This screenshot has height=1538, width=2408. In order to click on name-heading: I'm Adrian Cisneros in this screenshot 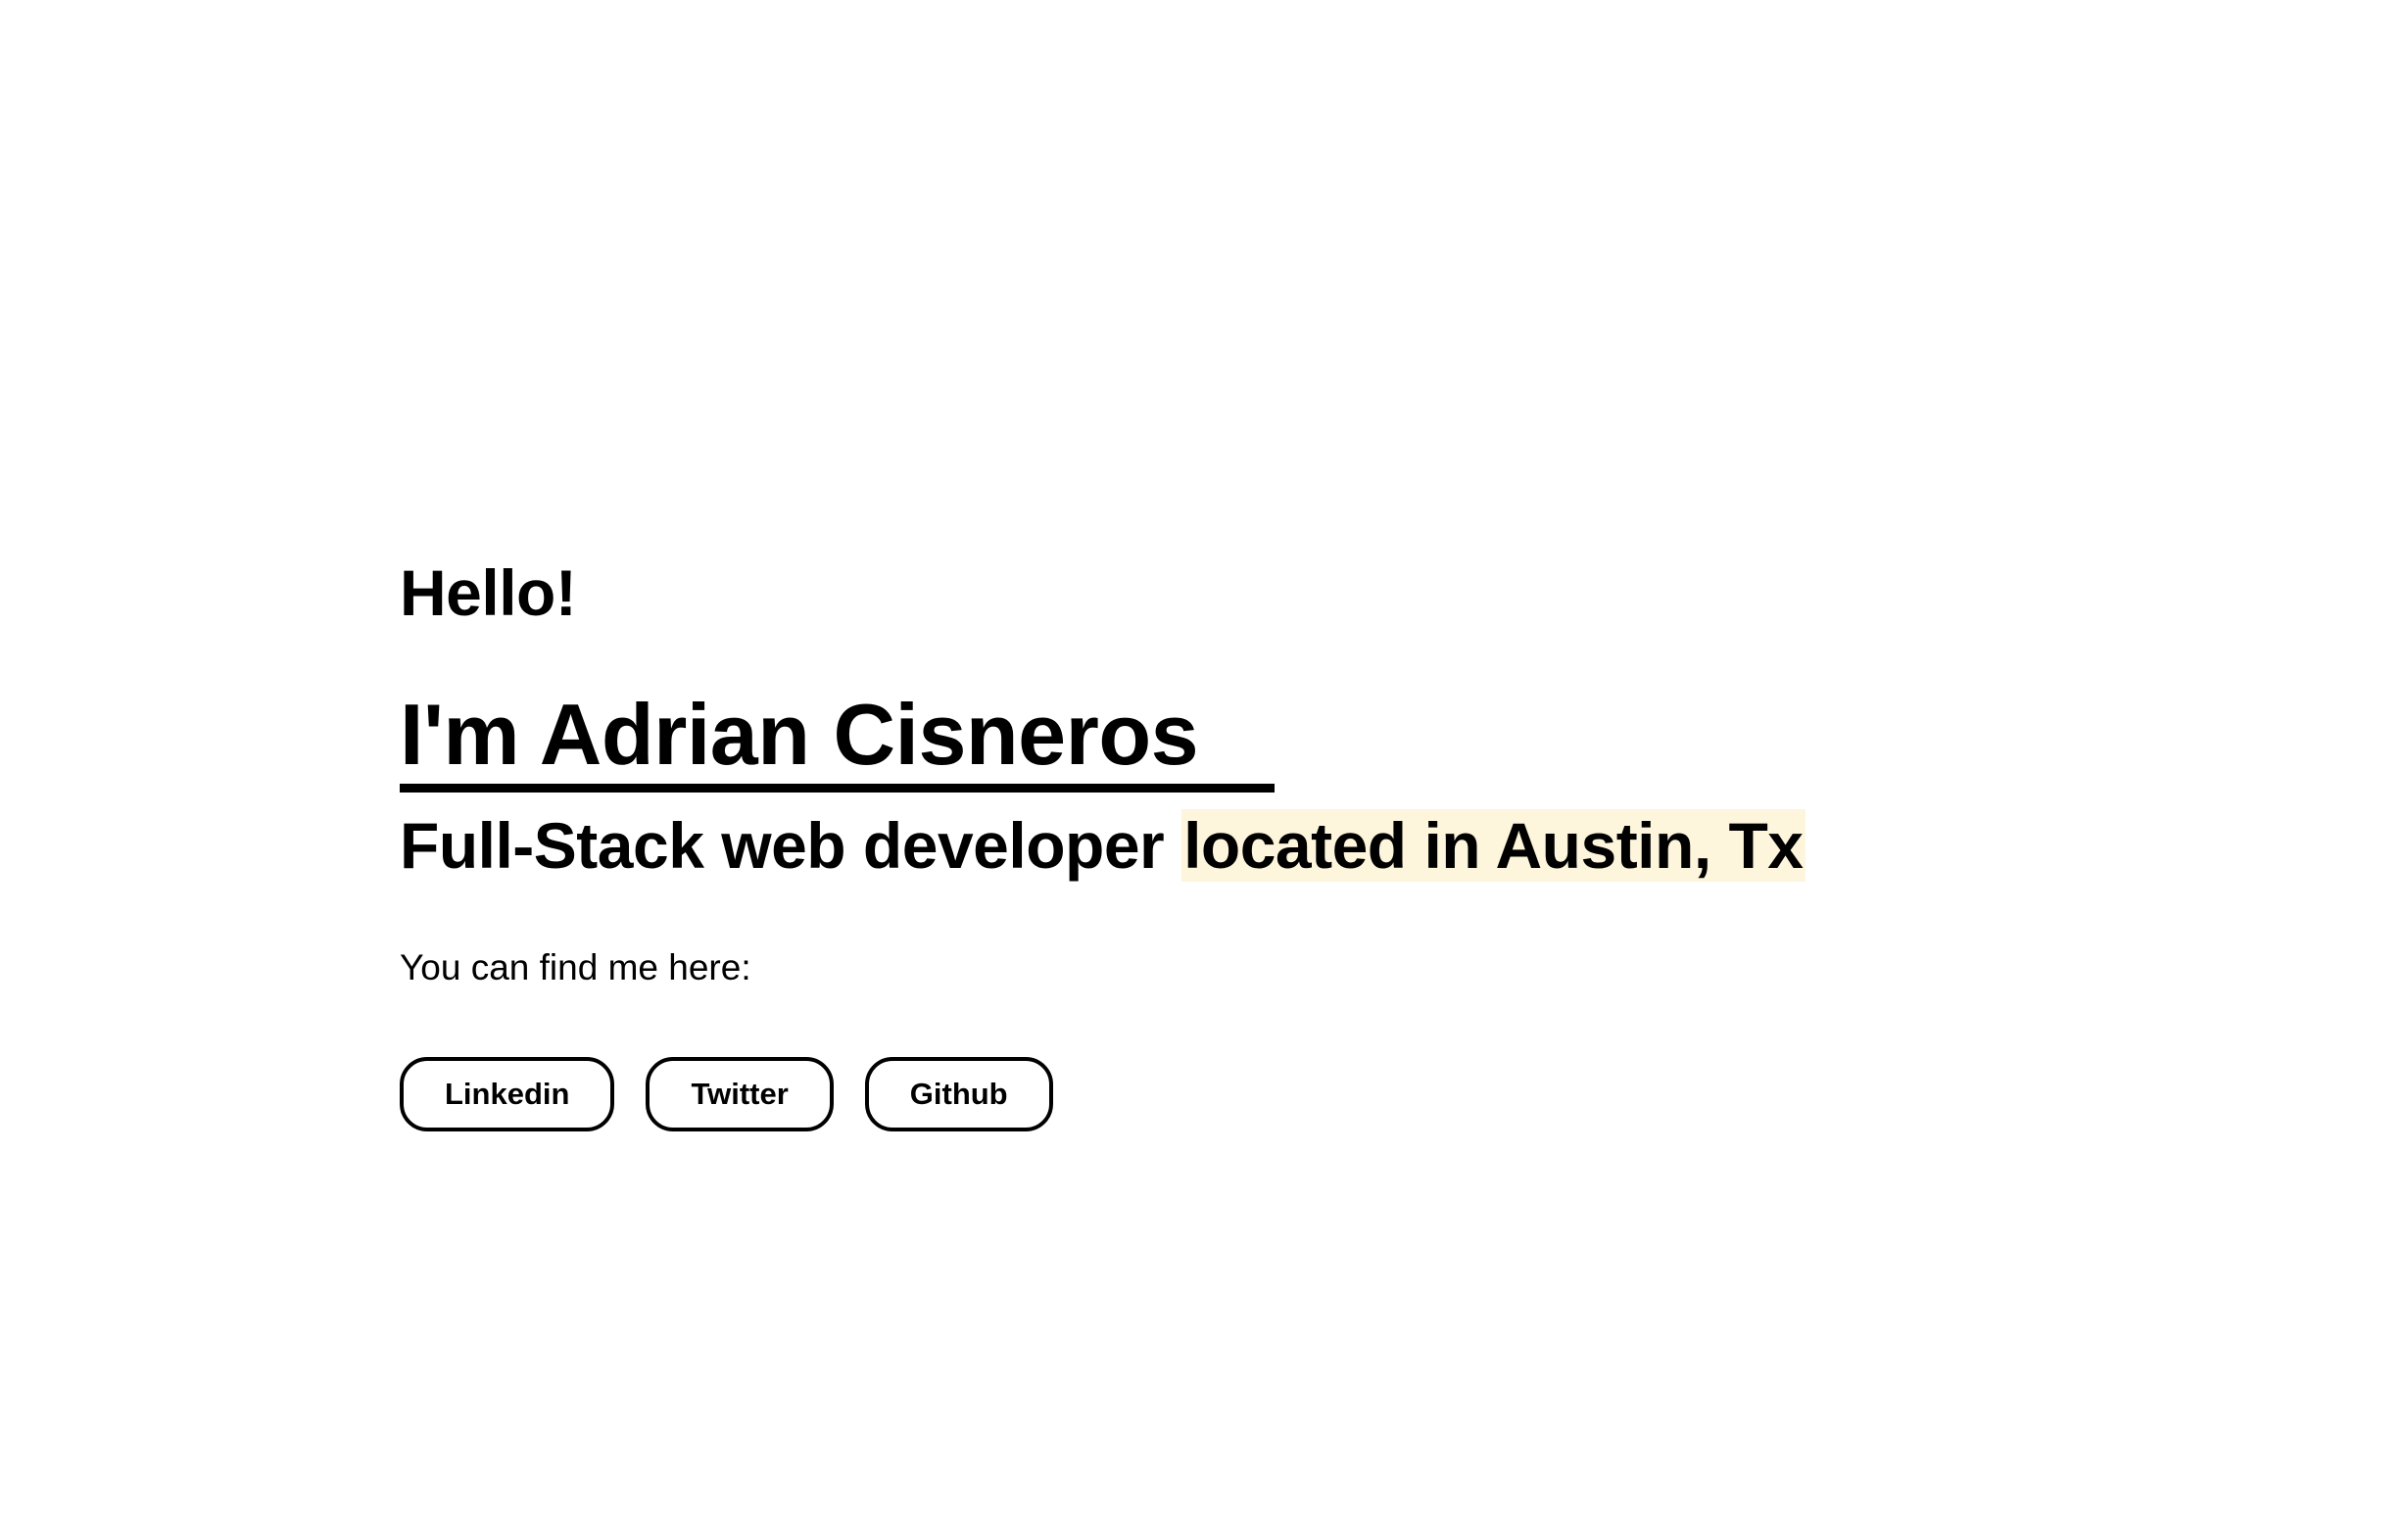, I will do `click(838, 740)`.